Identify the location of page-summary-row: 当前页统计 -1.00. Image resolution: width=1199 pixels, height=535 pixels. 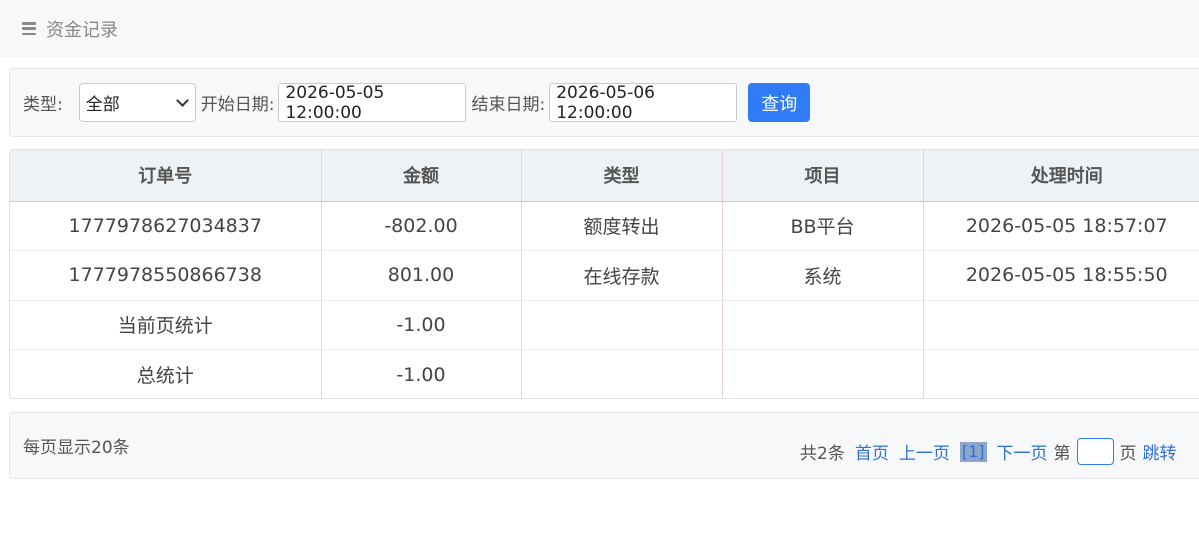
(604, 325).